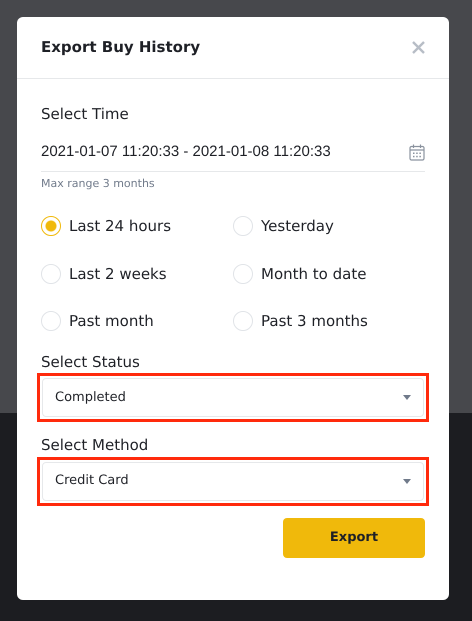 The image size is (472, 621). What do you see at coordinates (354, 538) in the screenshot?
I see `export-button: Export` at bounding box center [354, 538].